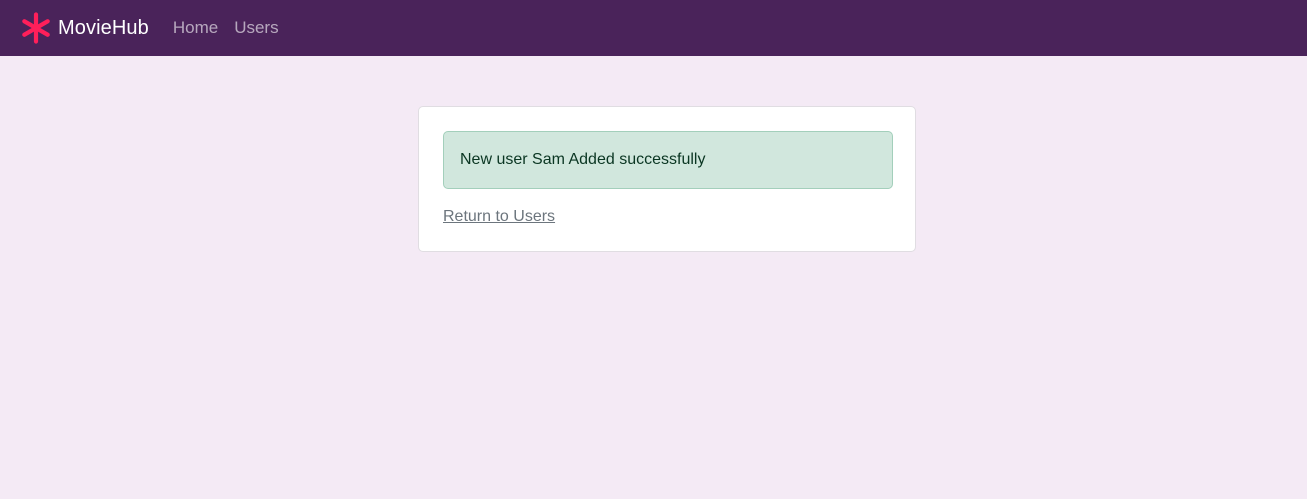 This screenshot has height=499, width=1307. Describe the element at coordinates (499, 217) in the screenshot. I see `return-to-users-link: Return to Users` at that location.